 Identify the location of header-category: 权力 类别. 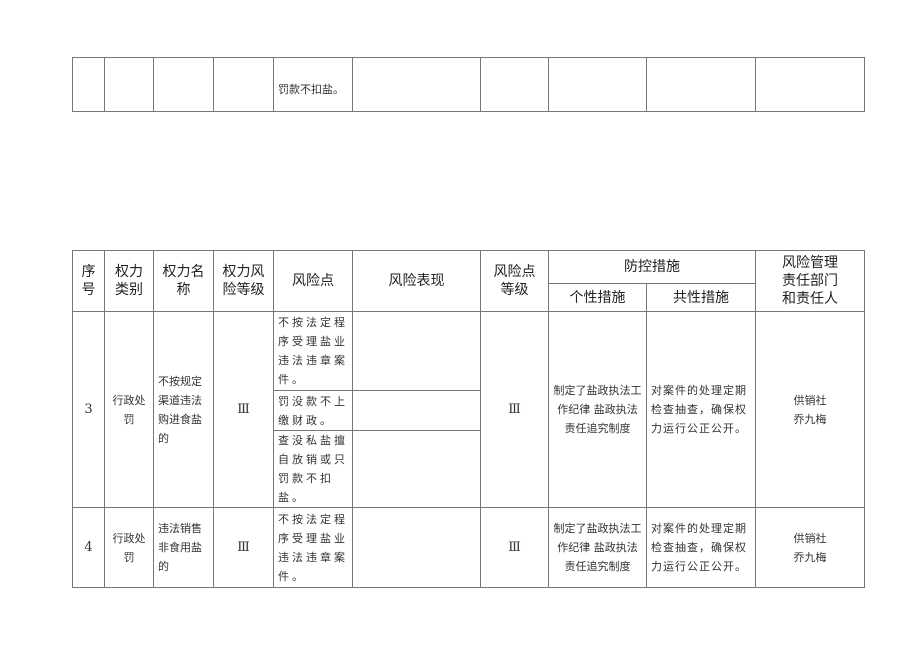
(129, 281).